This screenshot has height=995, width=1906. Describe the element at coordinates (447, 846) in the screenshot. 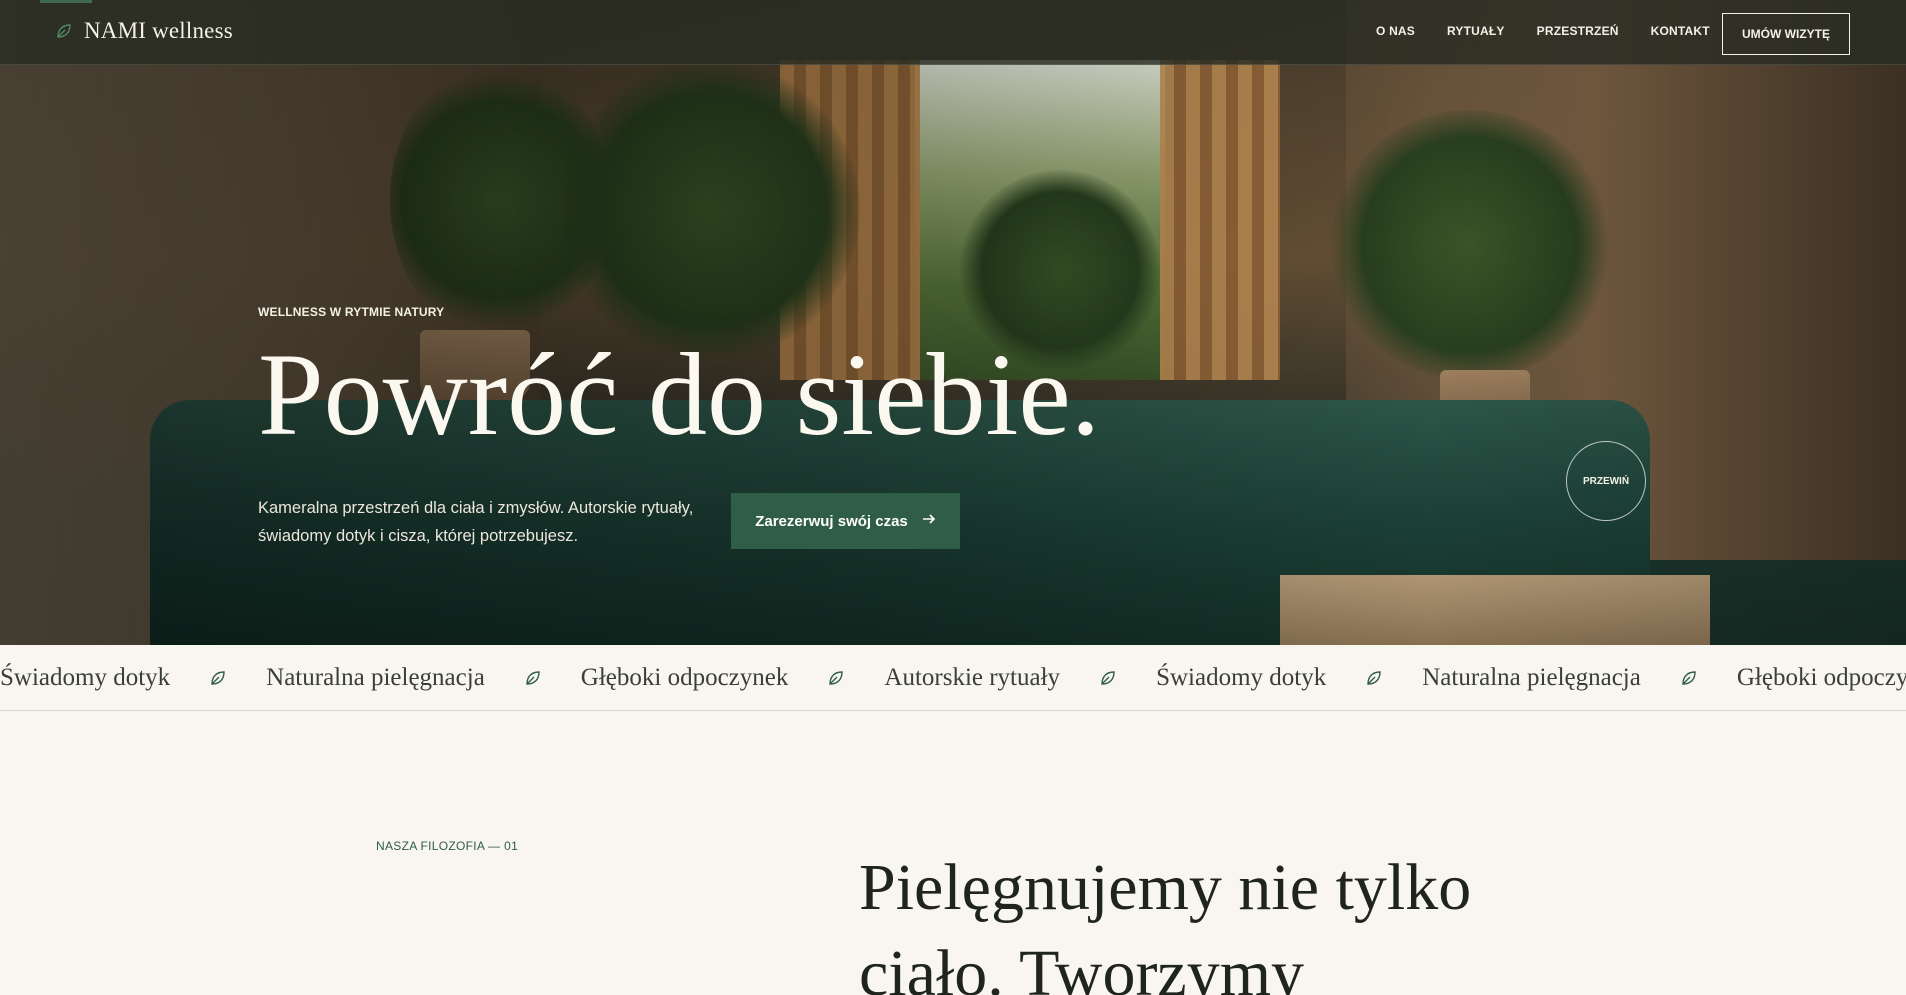

I see `section-label: NASZA FILOZOFIA — 01` at that location.